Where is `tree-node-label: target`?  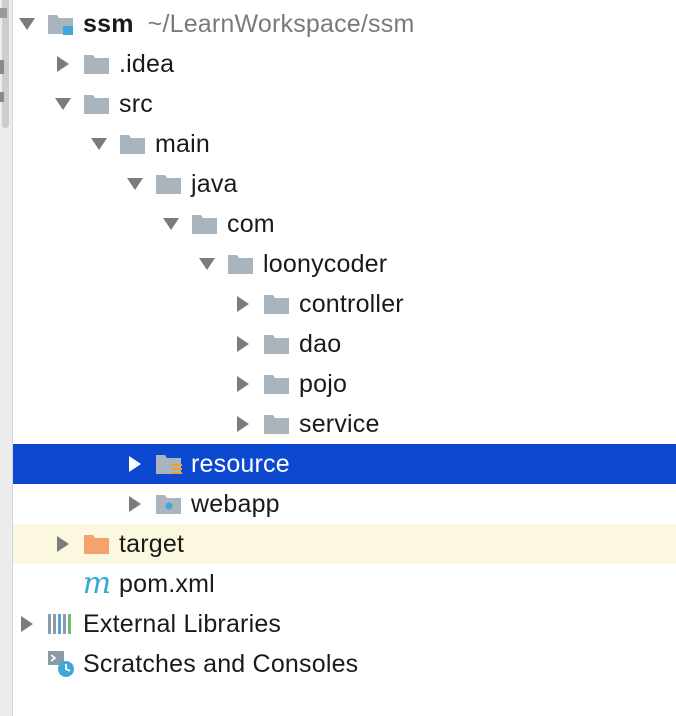 tree-node-label: target is located at coordinates (152, 543).